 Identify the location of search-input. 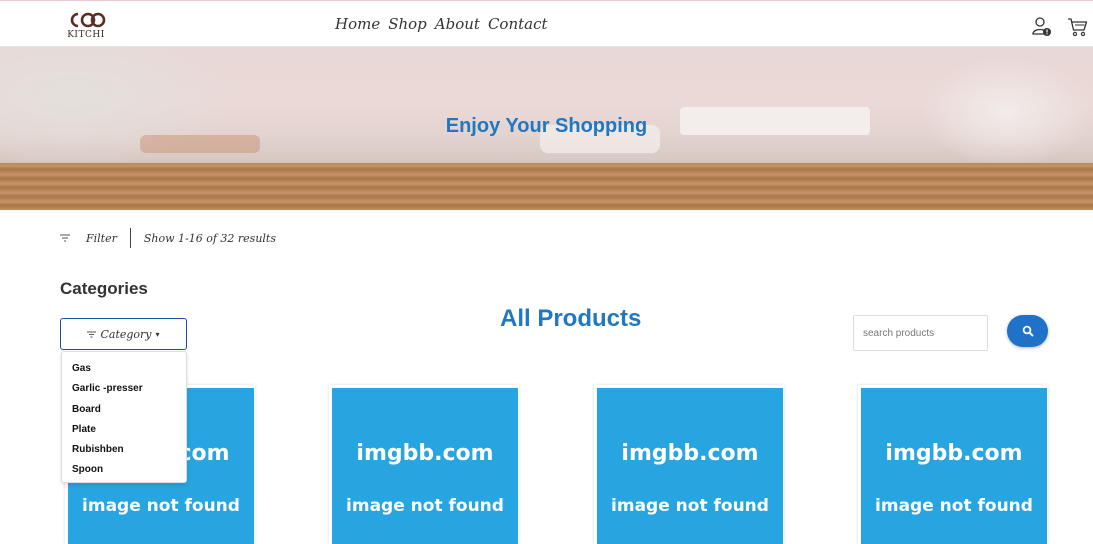
(920, 333).